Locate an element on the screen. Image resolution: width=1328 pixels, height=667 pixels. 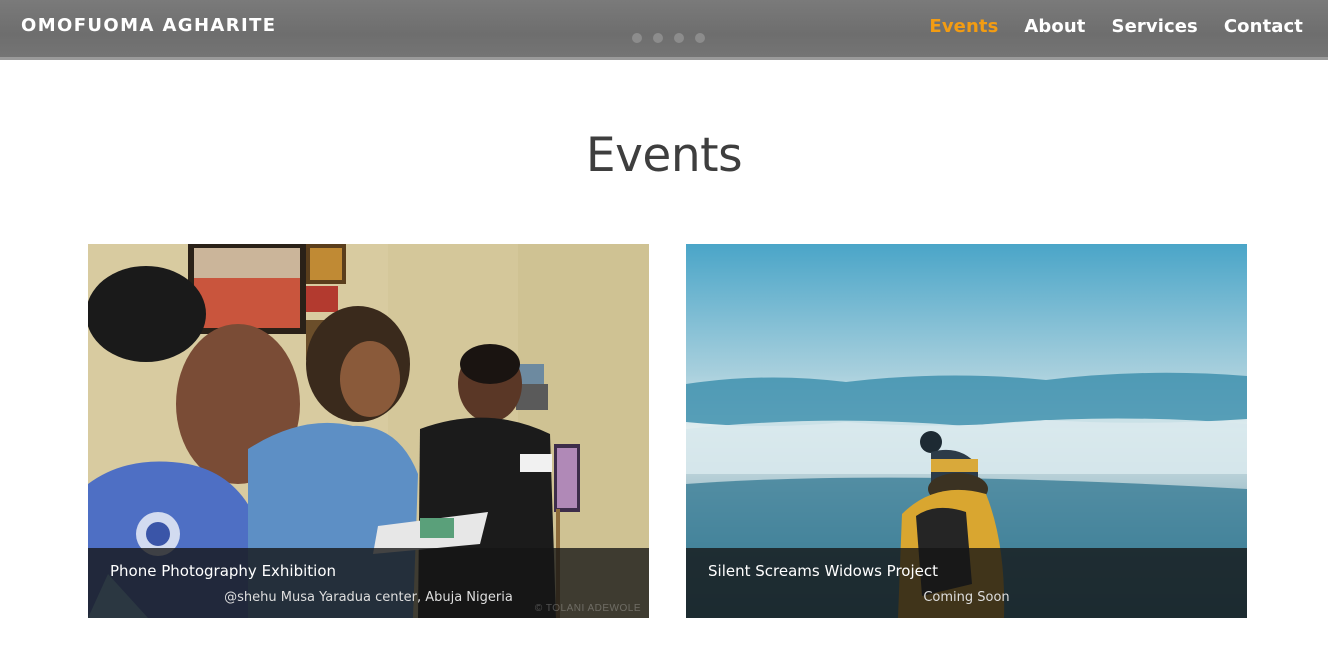
event-title: Phone Photography Exhibition is located at coordinates (223, 571).